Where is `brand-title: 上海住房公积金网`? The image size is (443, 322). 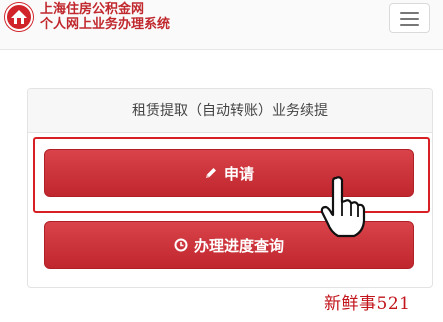 brand-title: 上海住房公积金网 is located at coordinates (92, 9).